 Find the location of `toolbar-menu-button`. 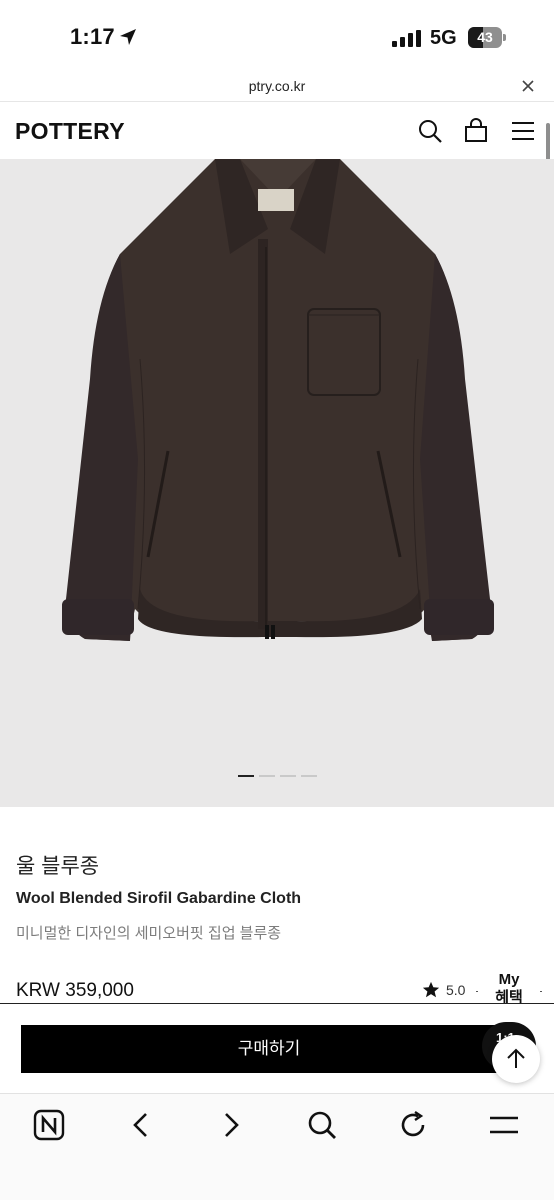

toolbar-menu-button is located at coordinates (504, 1125).